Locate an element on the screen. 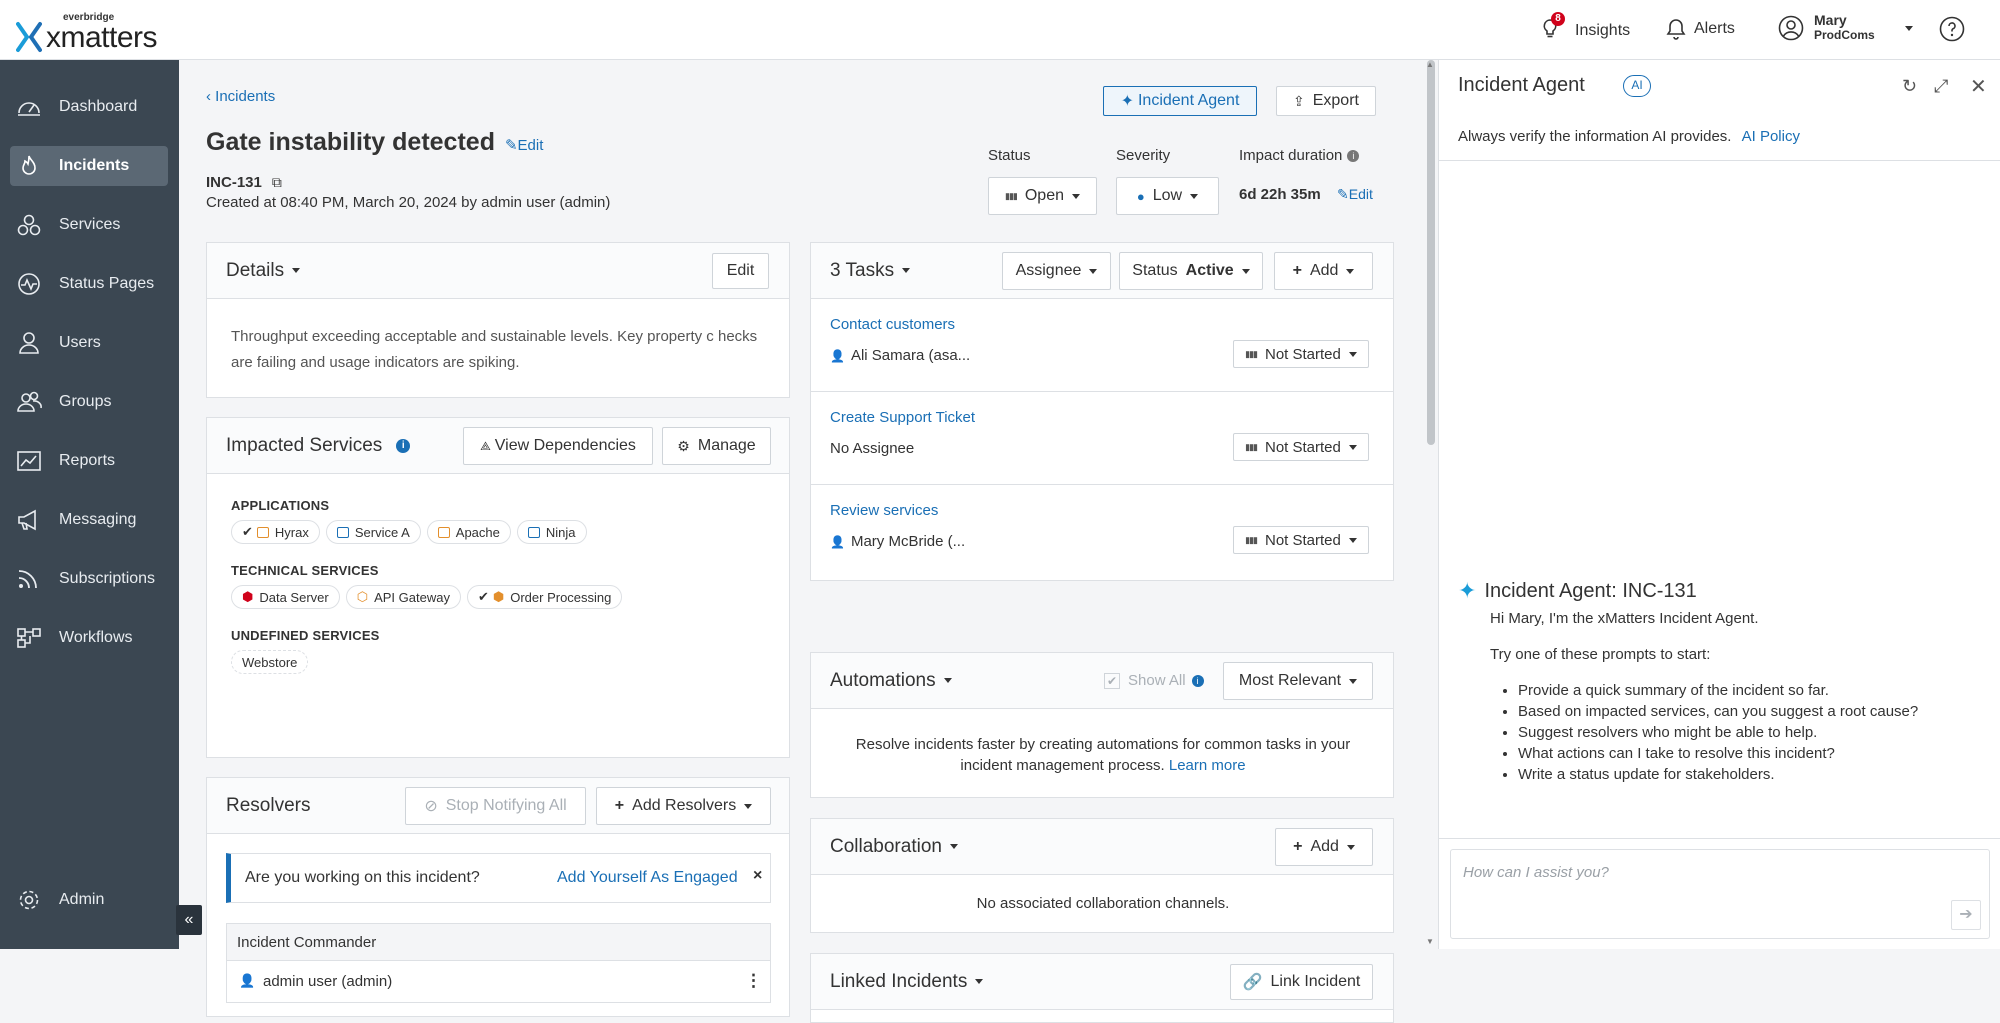  plus-icon: + is located at coordinates (1297, 270).